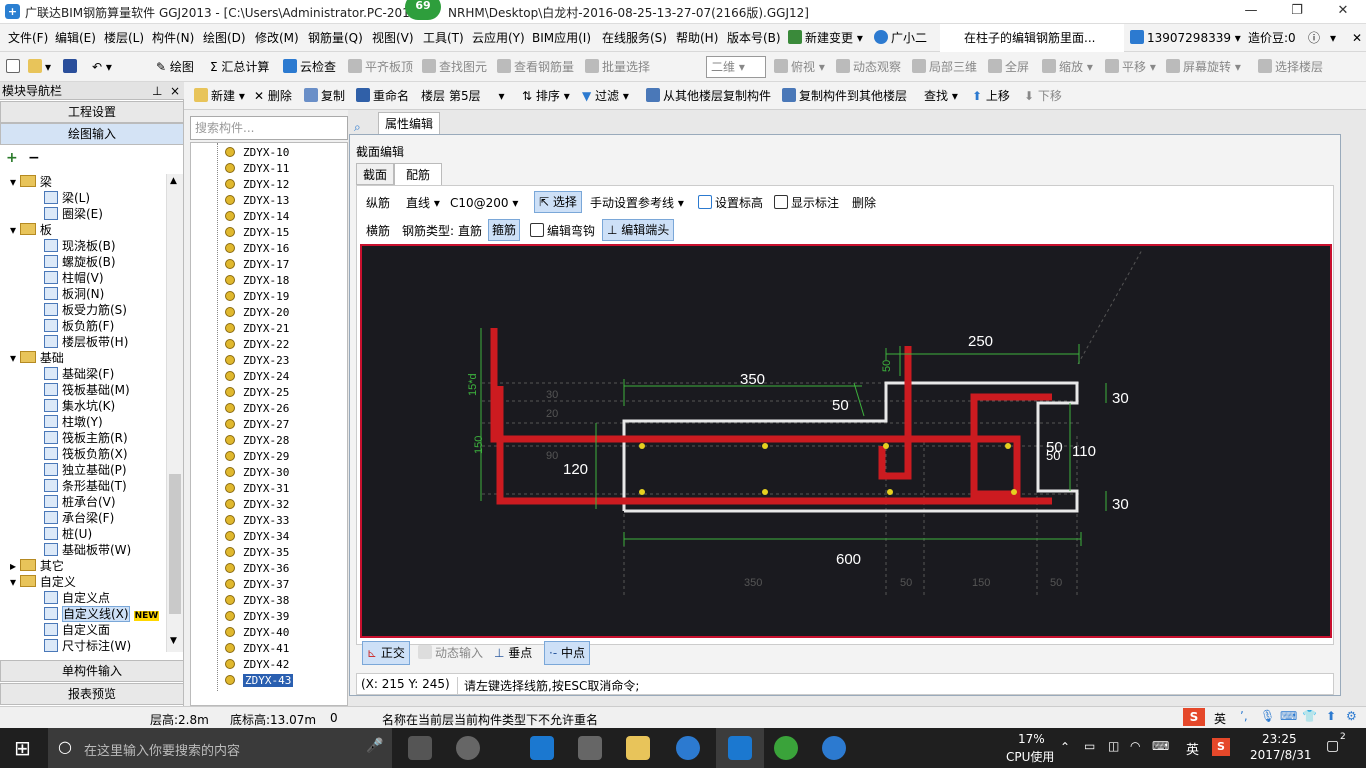 The height and width of the screenshot is (768, 1366). I want to click on store-icon, so click(590, 748).